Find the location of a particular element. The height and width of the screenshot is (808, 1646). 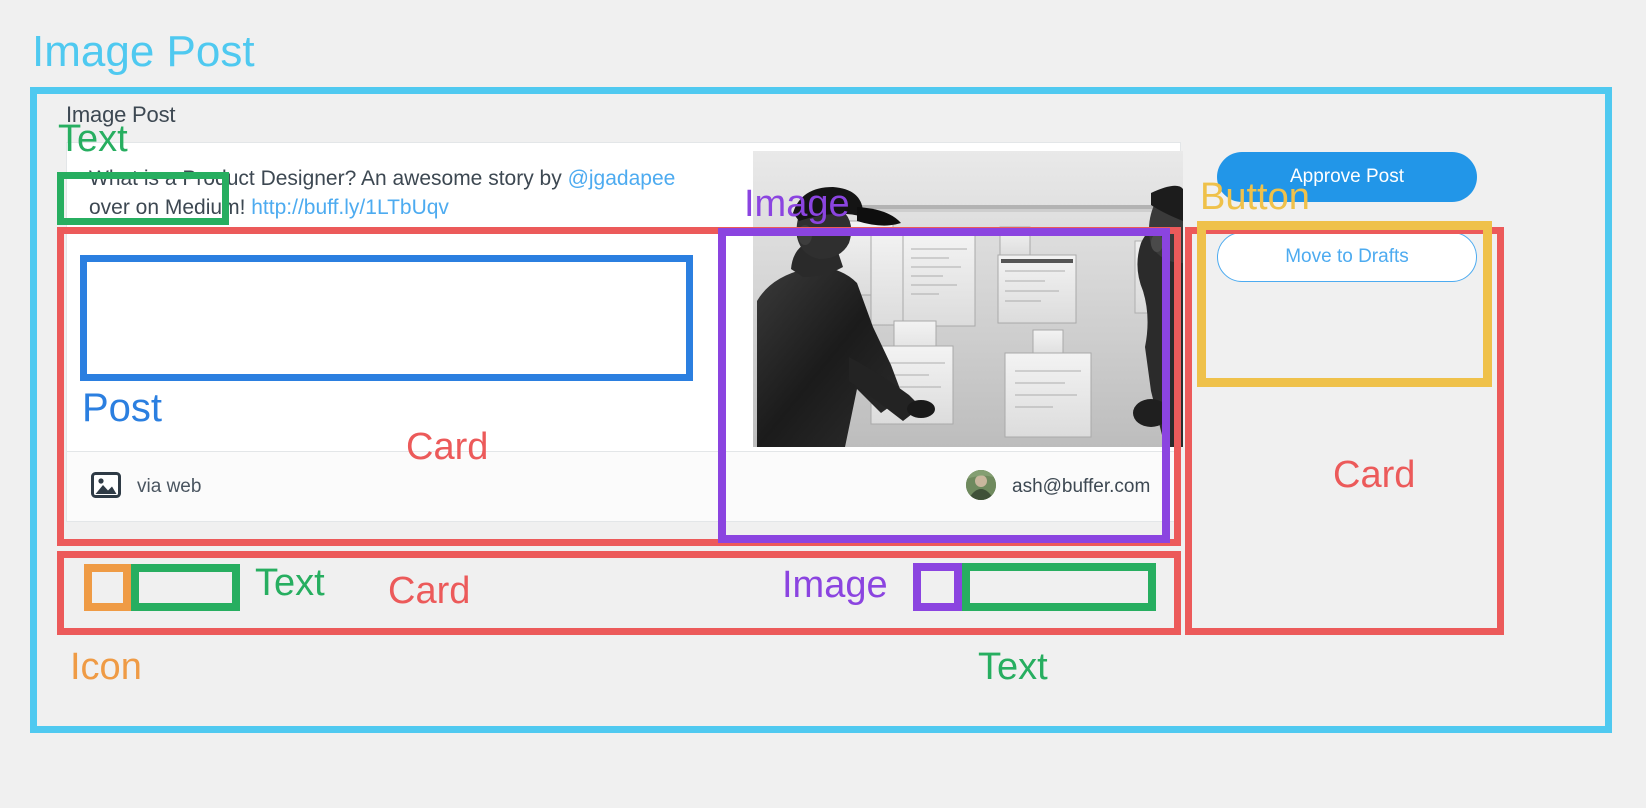

annotation-box-image-avatar is located at coordinates (937, 587).